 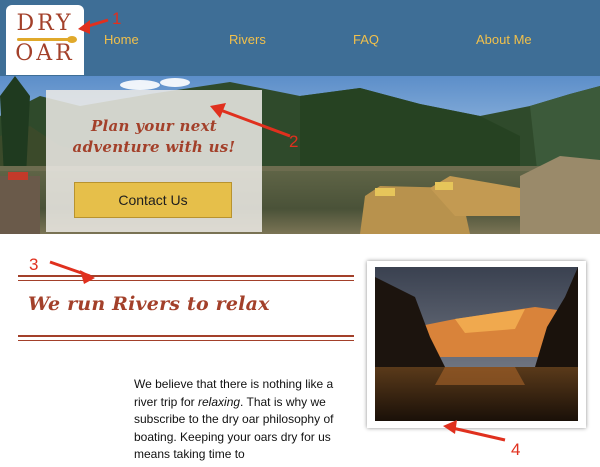 I want to click on canyon-photo-image, so click(x=476, y=344).